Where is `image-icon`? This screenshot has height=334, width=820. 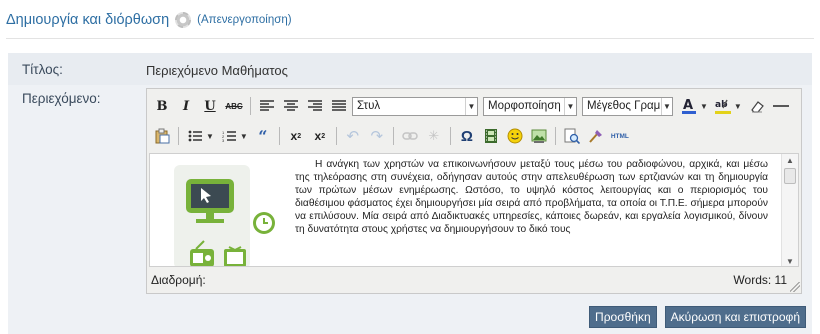 image-icon is located at coordinates (539, 136).